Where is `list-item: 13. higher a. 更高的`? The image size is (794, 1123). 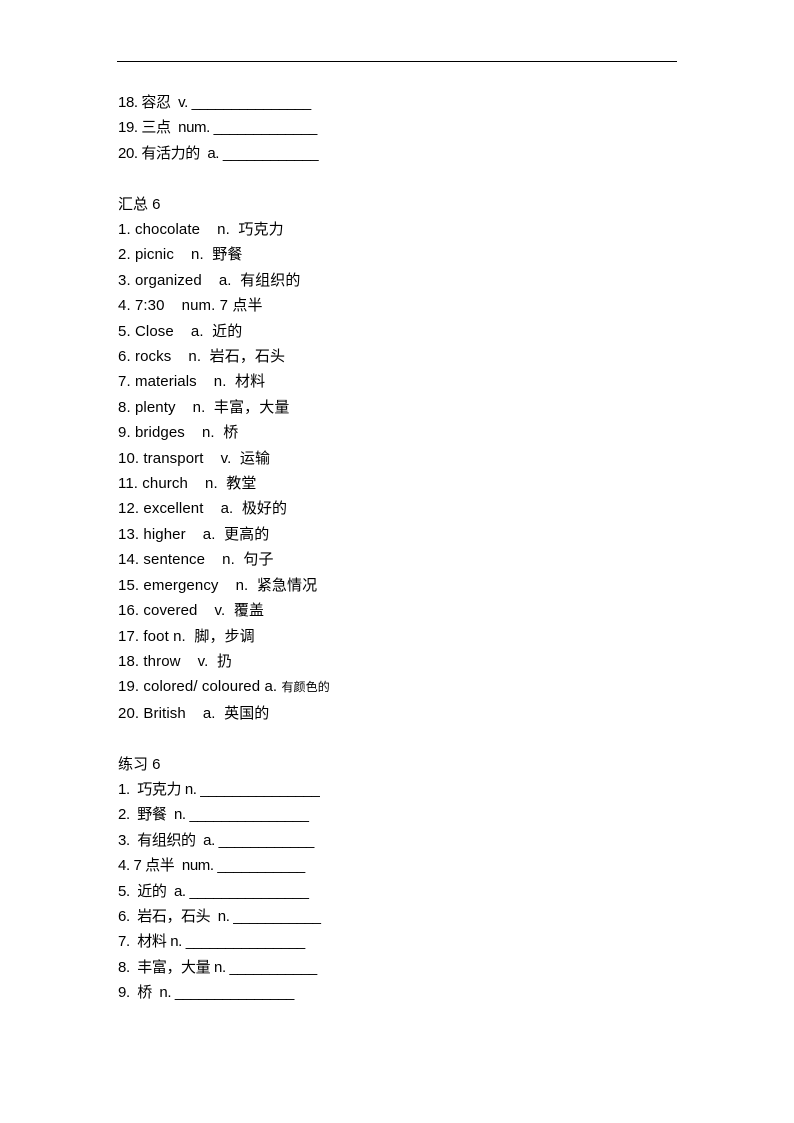 list-item: 13. higher a. 更高的 is located at coordinates (194, 534).